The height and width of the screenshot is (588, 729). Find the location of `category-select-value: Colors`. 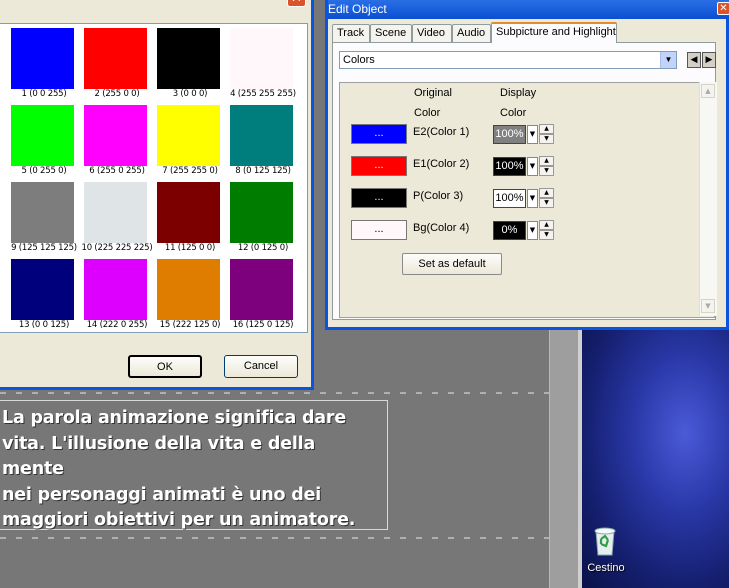

category-select-value: Colors is located at coordinates (359, 60).